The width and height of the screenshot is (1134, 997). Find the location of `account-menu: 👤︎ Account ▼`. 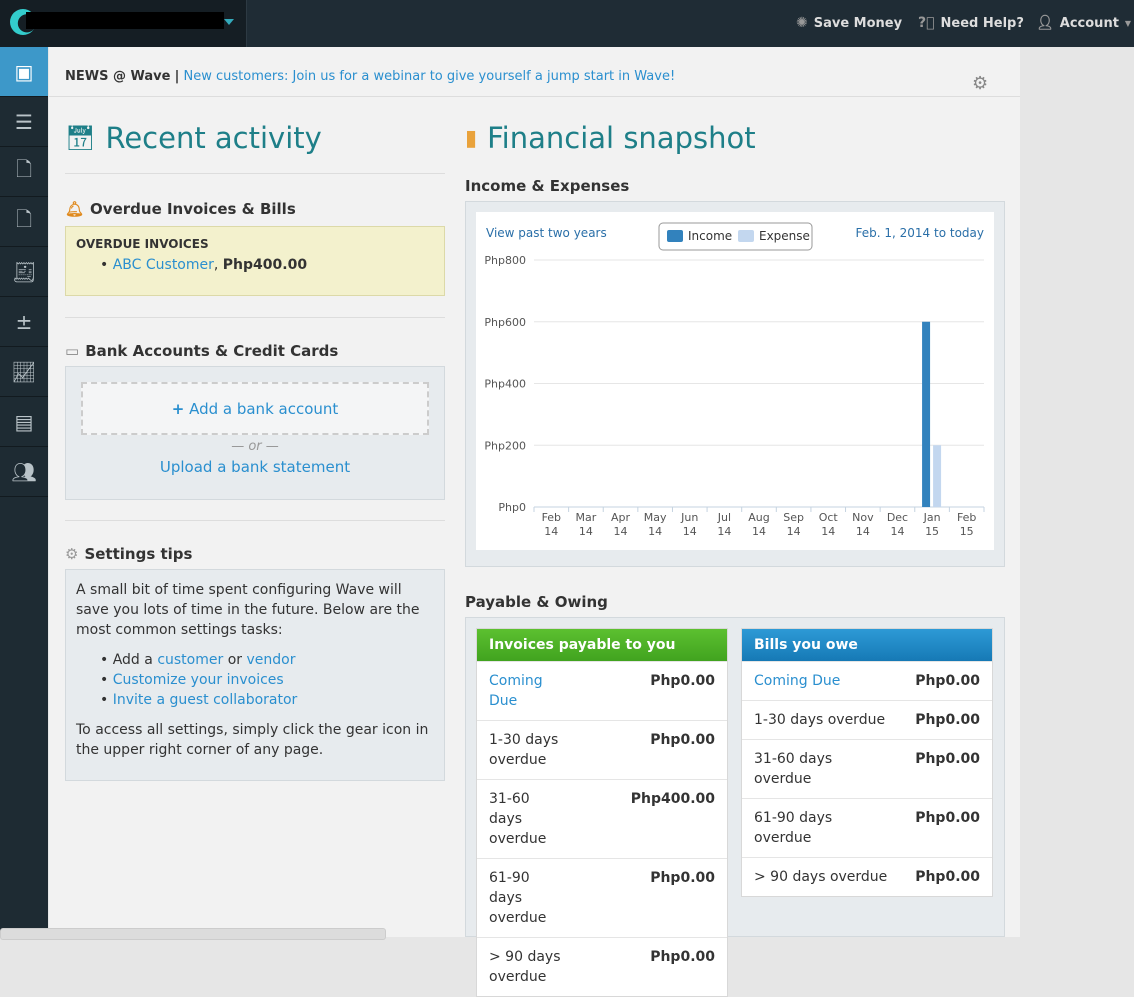

account-menu: 👤︎ Account ▼ is located at coordinates (1083, 23).